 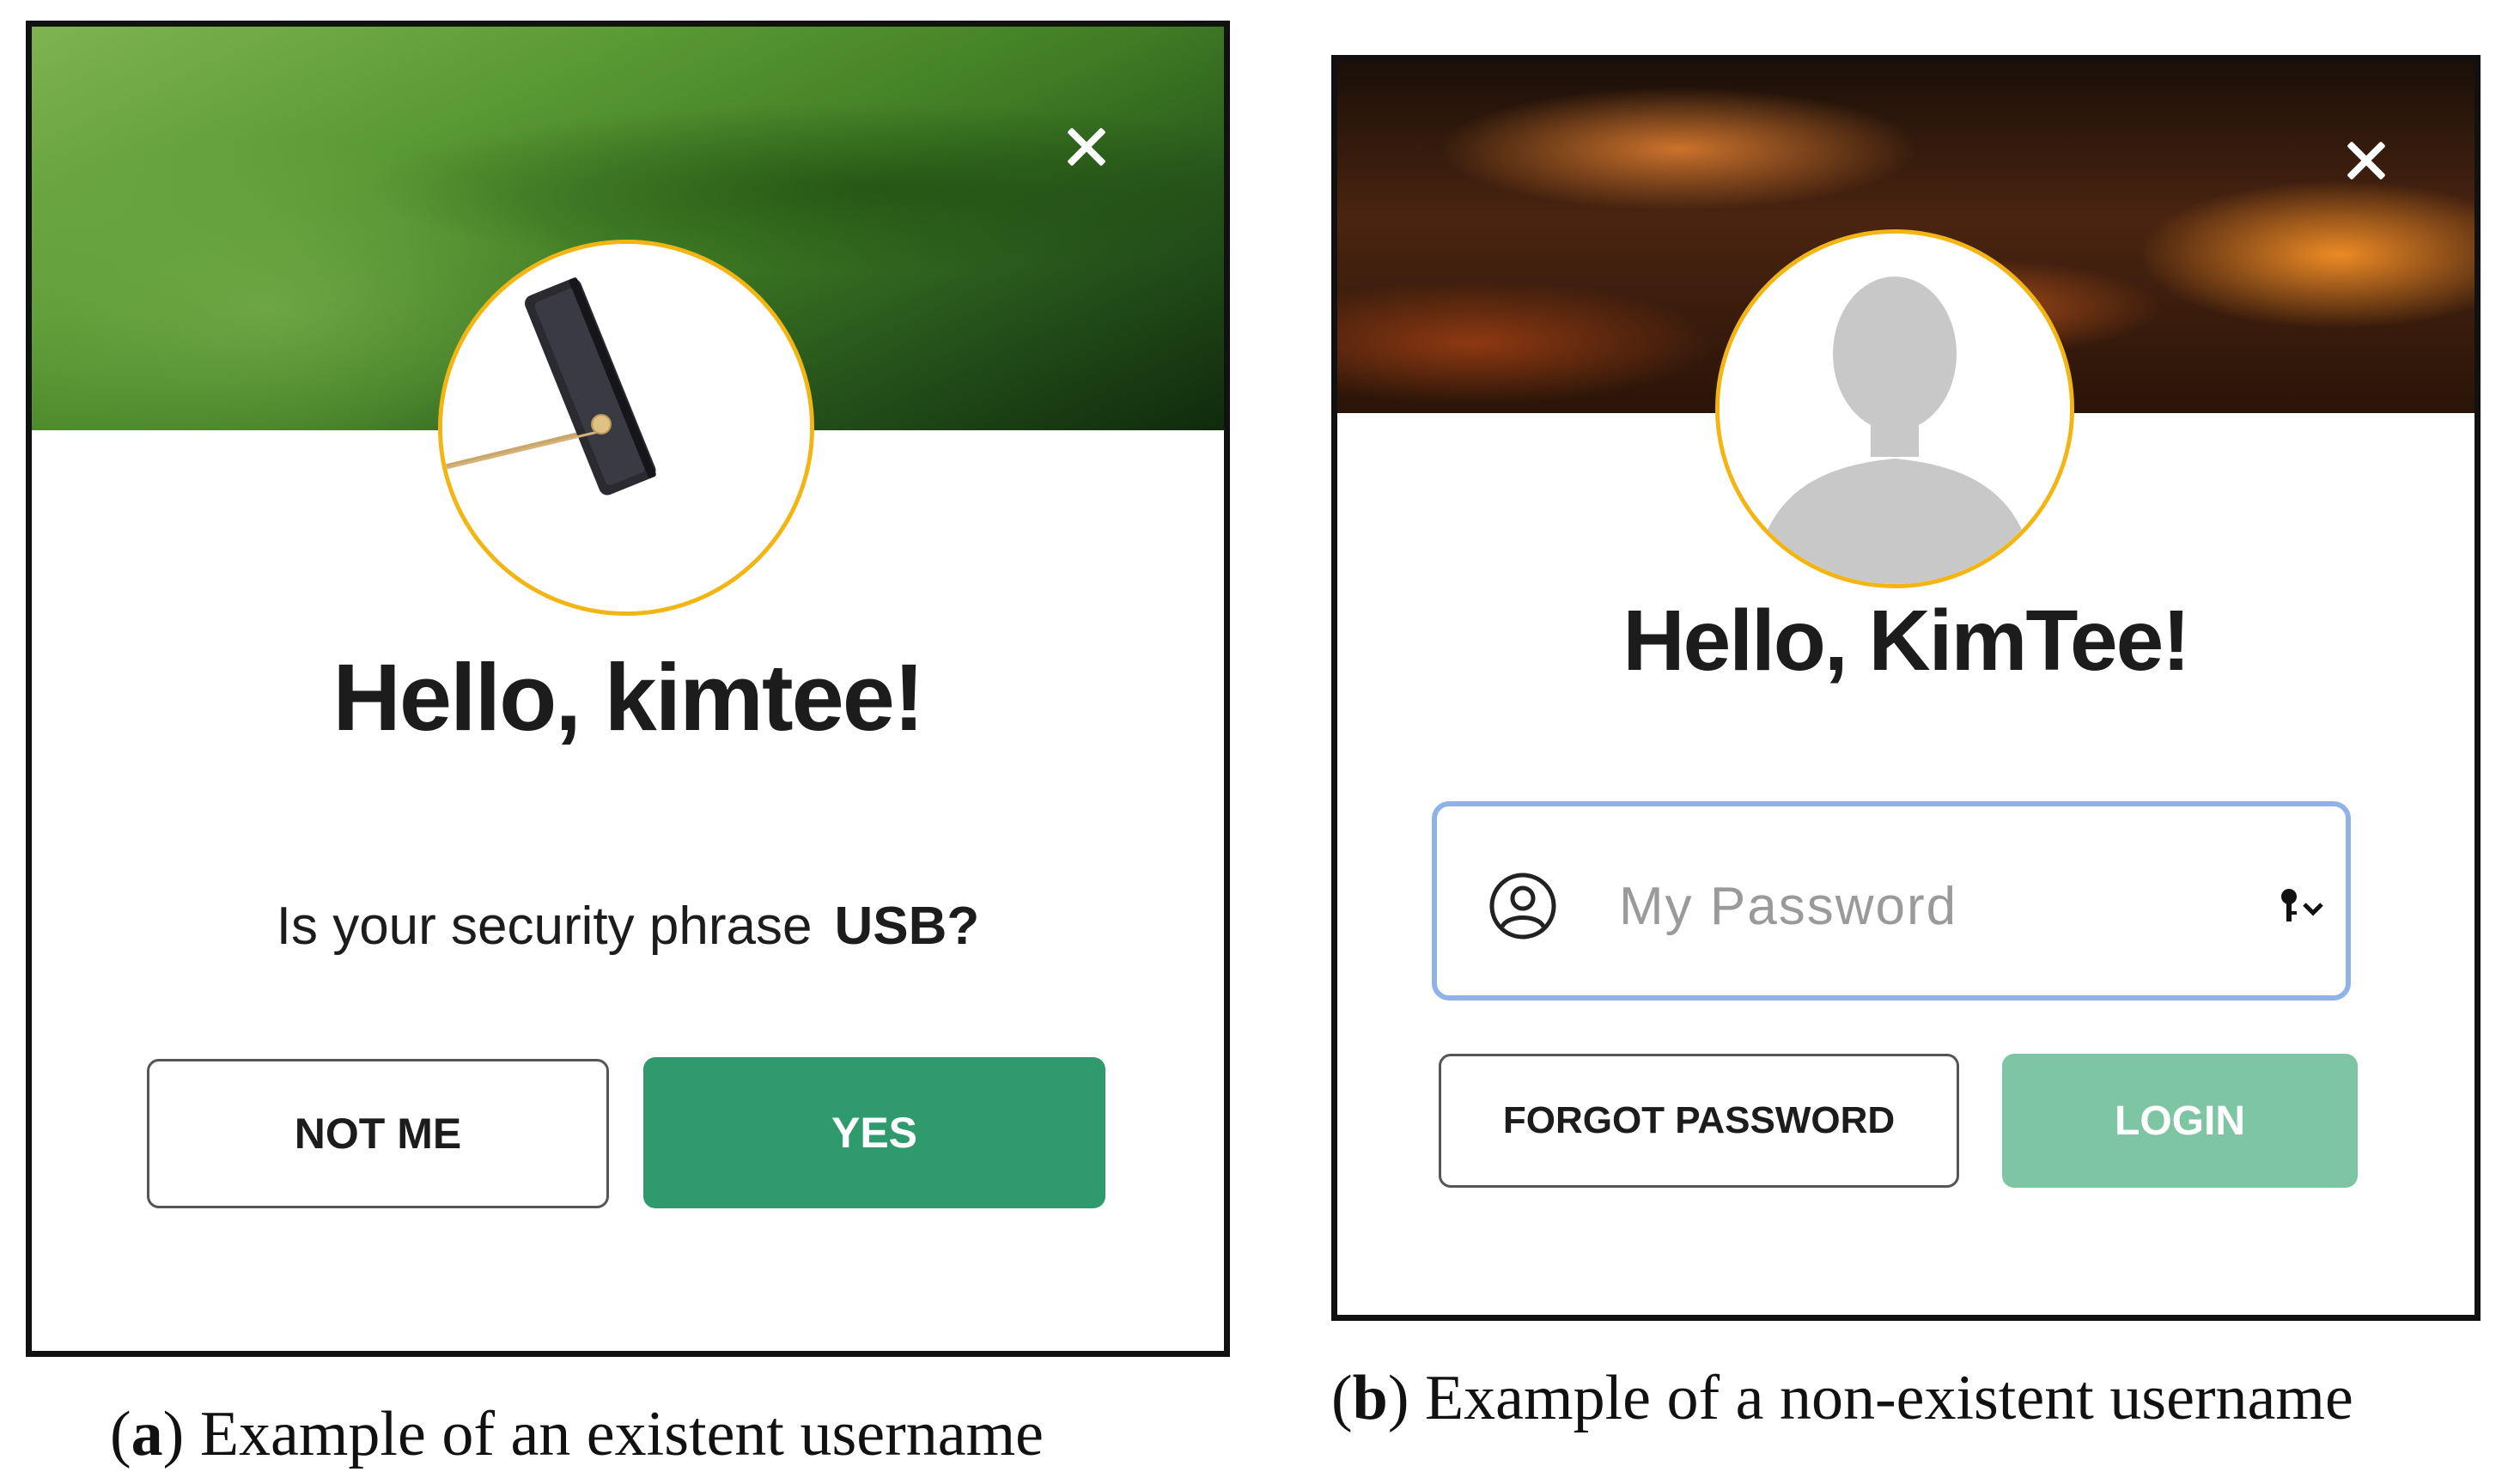 What do you see at coordinates (628, 698) in the screenshot?
I see `greeting-heading: Hello, kimtee!` at bounding box center [628, 698].